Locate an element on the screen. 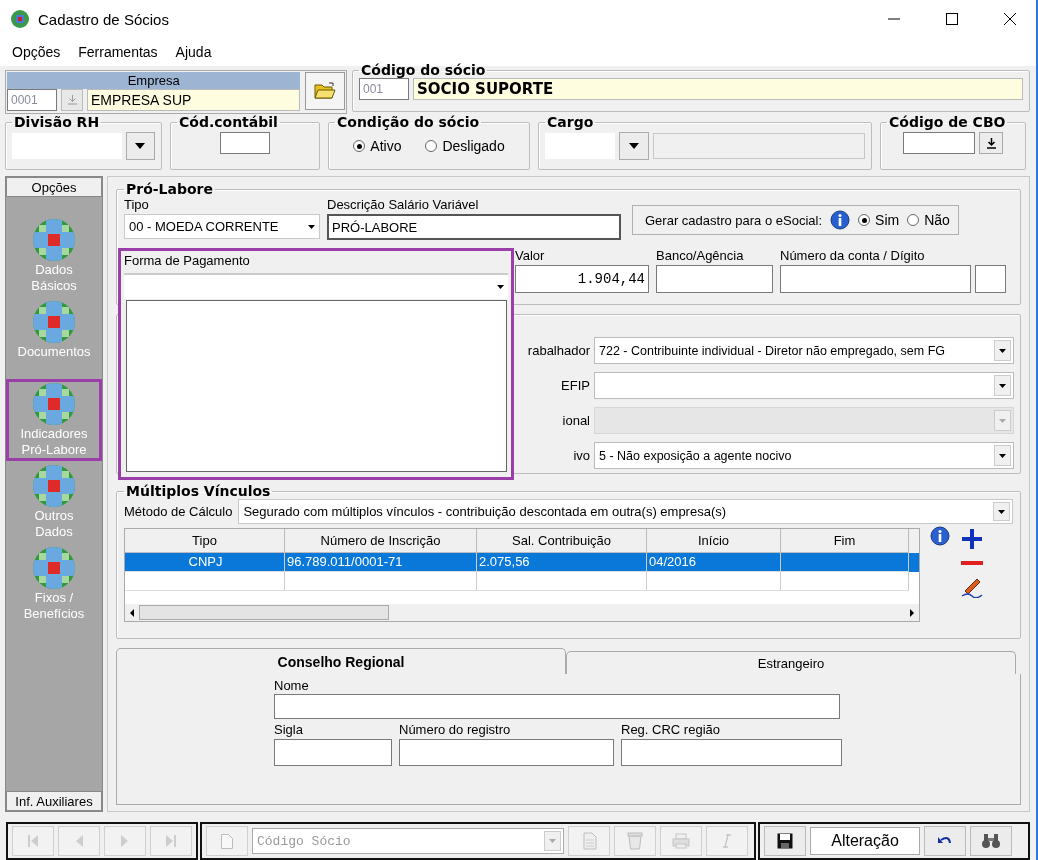  field-label: Descrição Salário Variável is located at coordinates (403, 204).